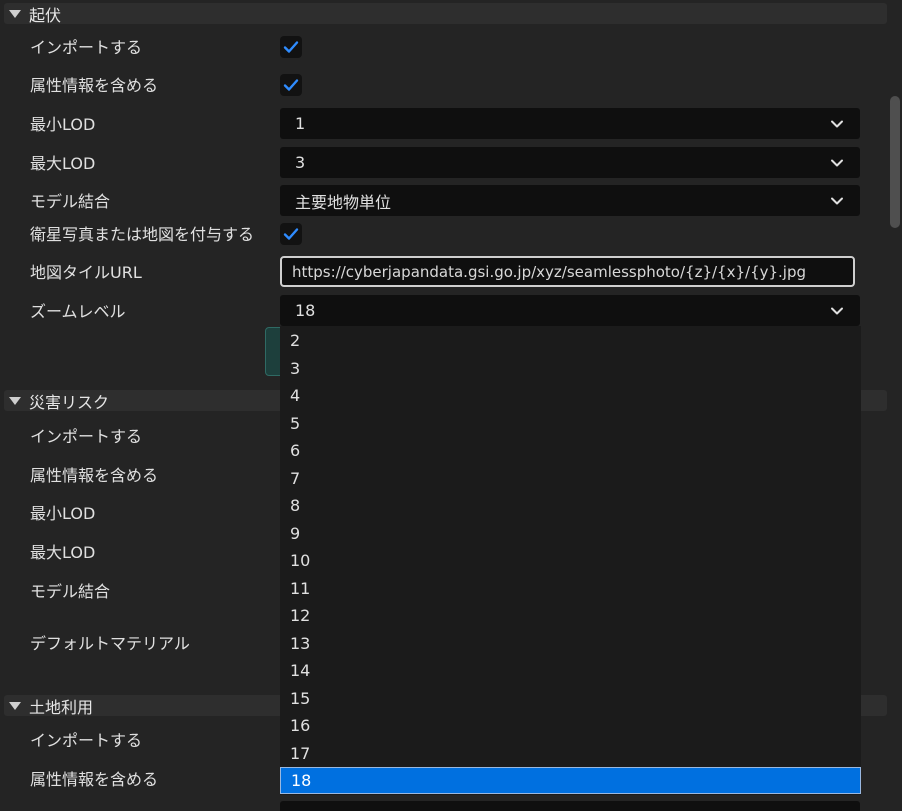 The image size is (902, 811). Describe the element at coordinates (570, 615) in the screenshot. I see `zoom-option: 12` at that location.